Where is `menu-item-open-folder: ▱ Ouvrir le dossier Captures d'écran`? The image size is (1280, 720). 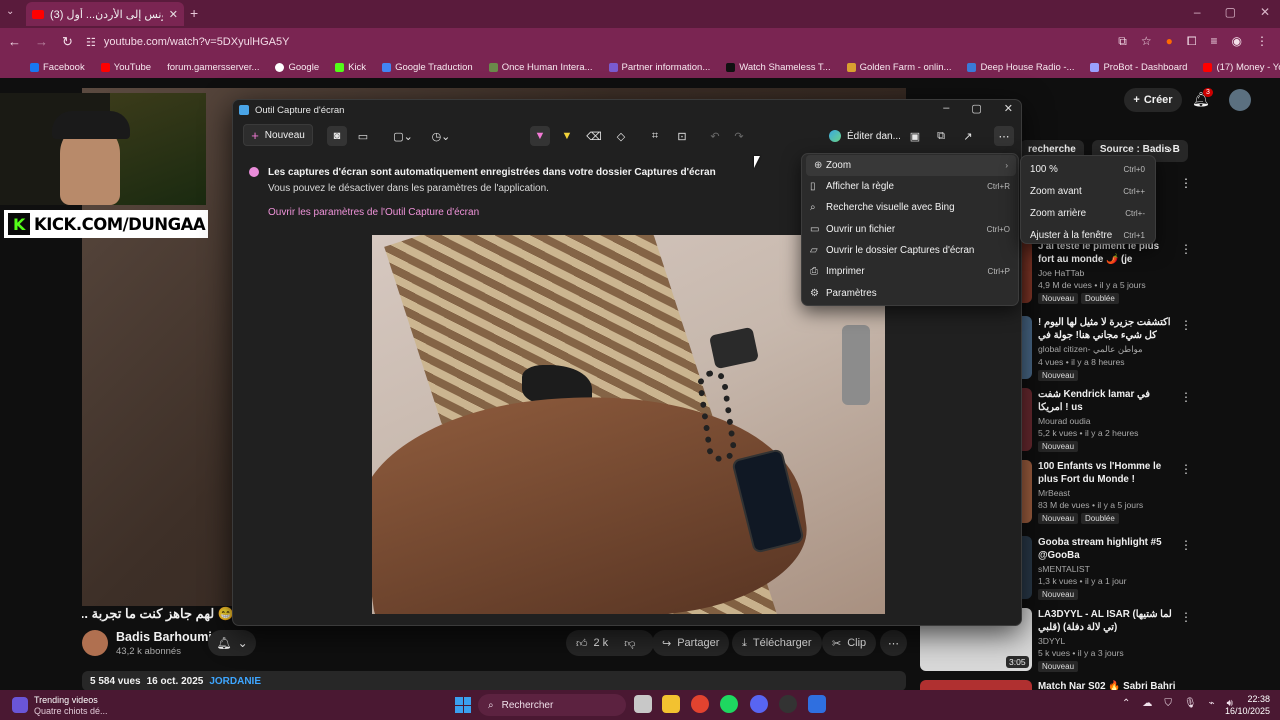
menu-item-open-folder: ▱ Ouvrir le dossier Captures d'écran is located at coordinates (910, 250).